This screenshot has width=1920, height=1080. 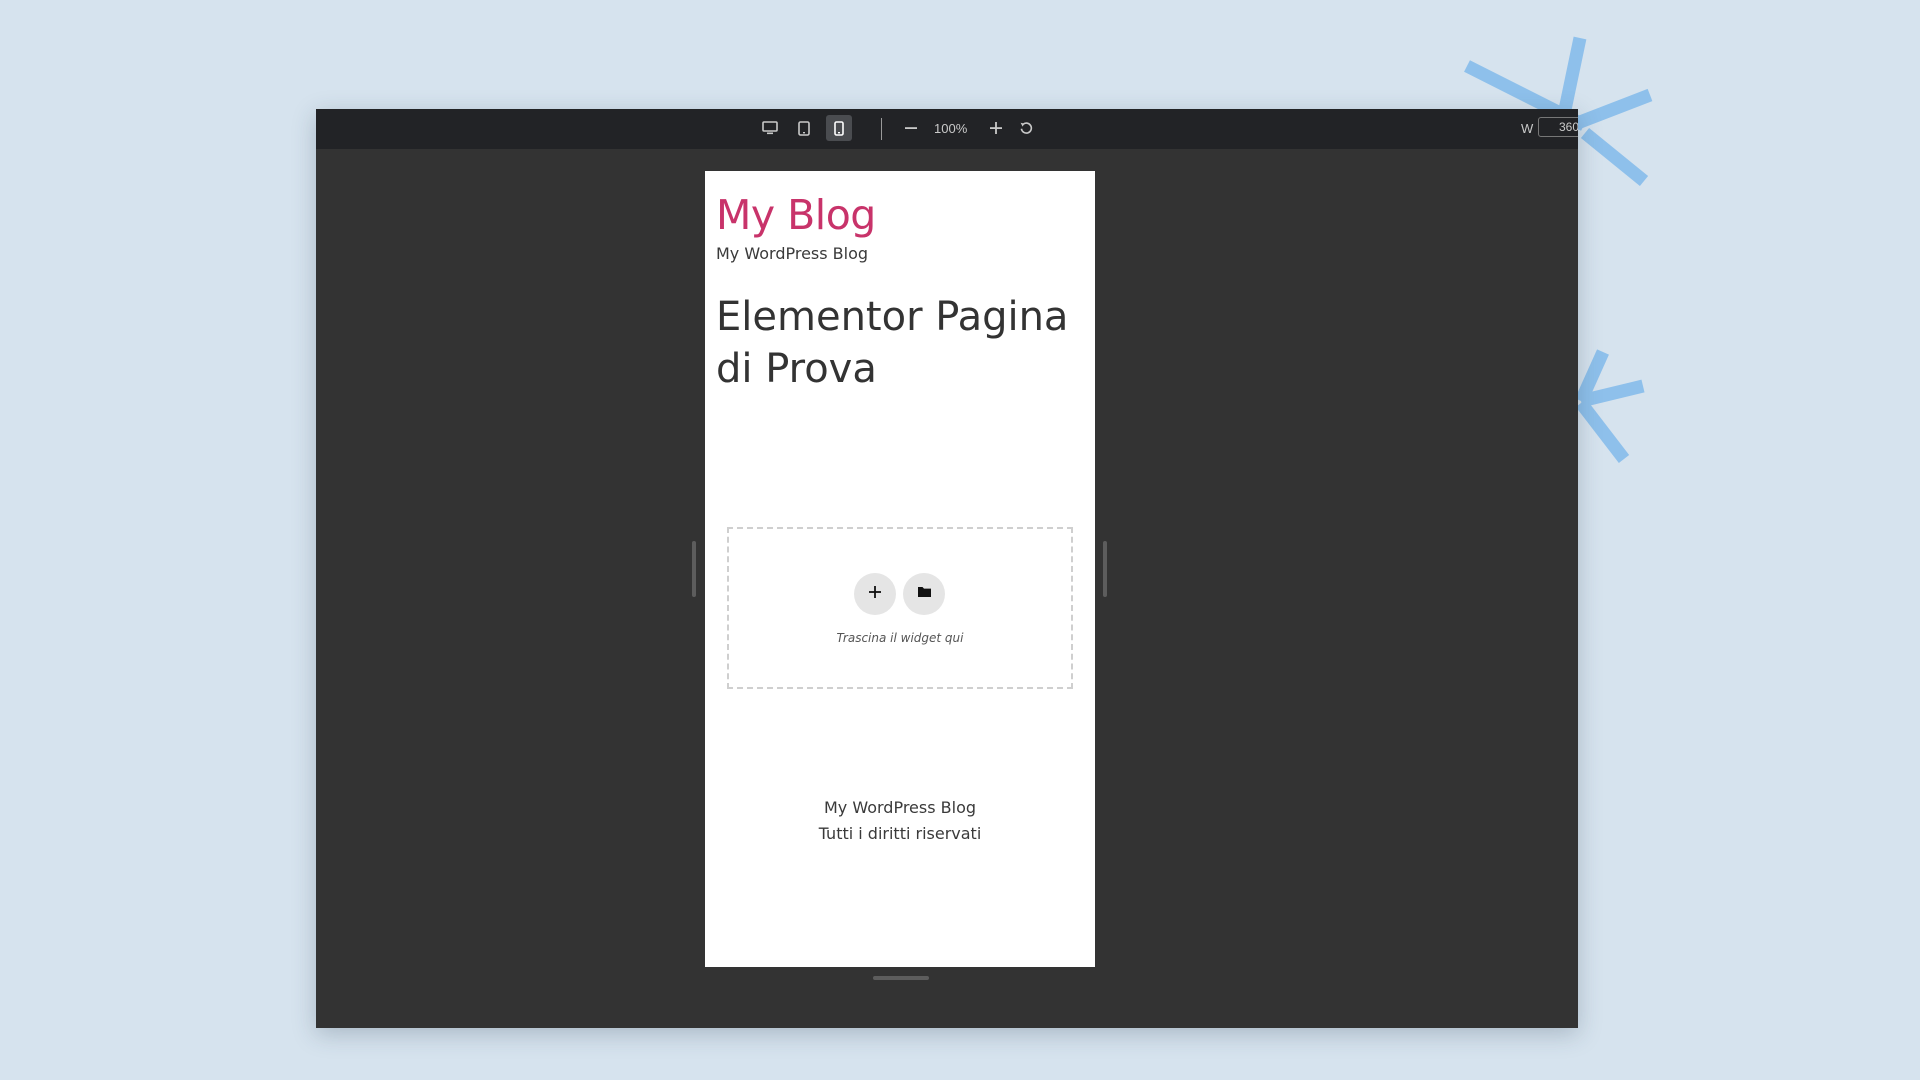 What do you see at coordinates (1527, 128) in the screenshot?
I see `width-label: W` at bounding box center [1527, 128].